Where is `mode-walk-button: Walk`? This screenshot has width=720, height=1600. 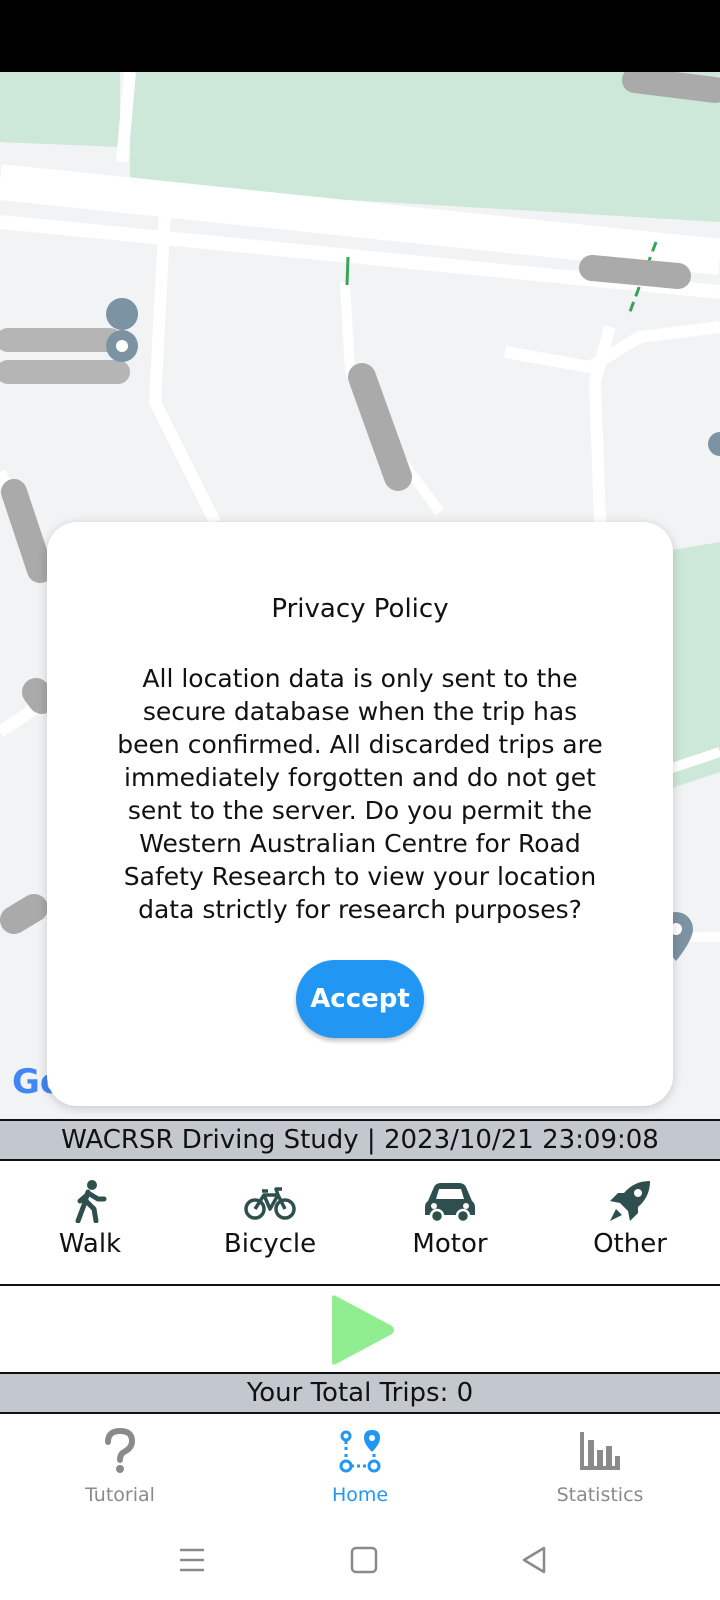
mode-walk-button: Walk is located at coordinates (90, 1219).